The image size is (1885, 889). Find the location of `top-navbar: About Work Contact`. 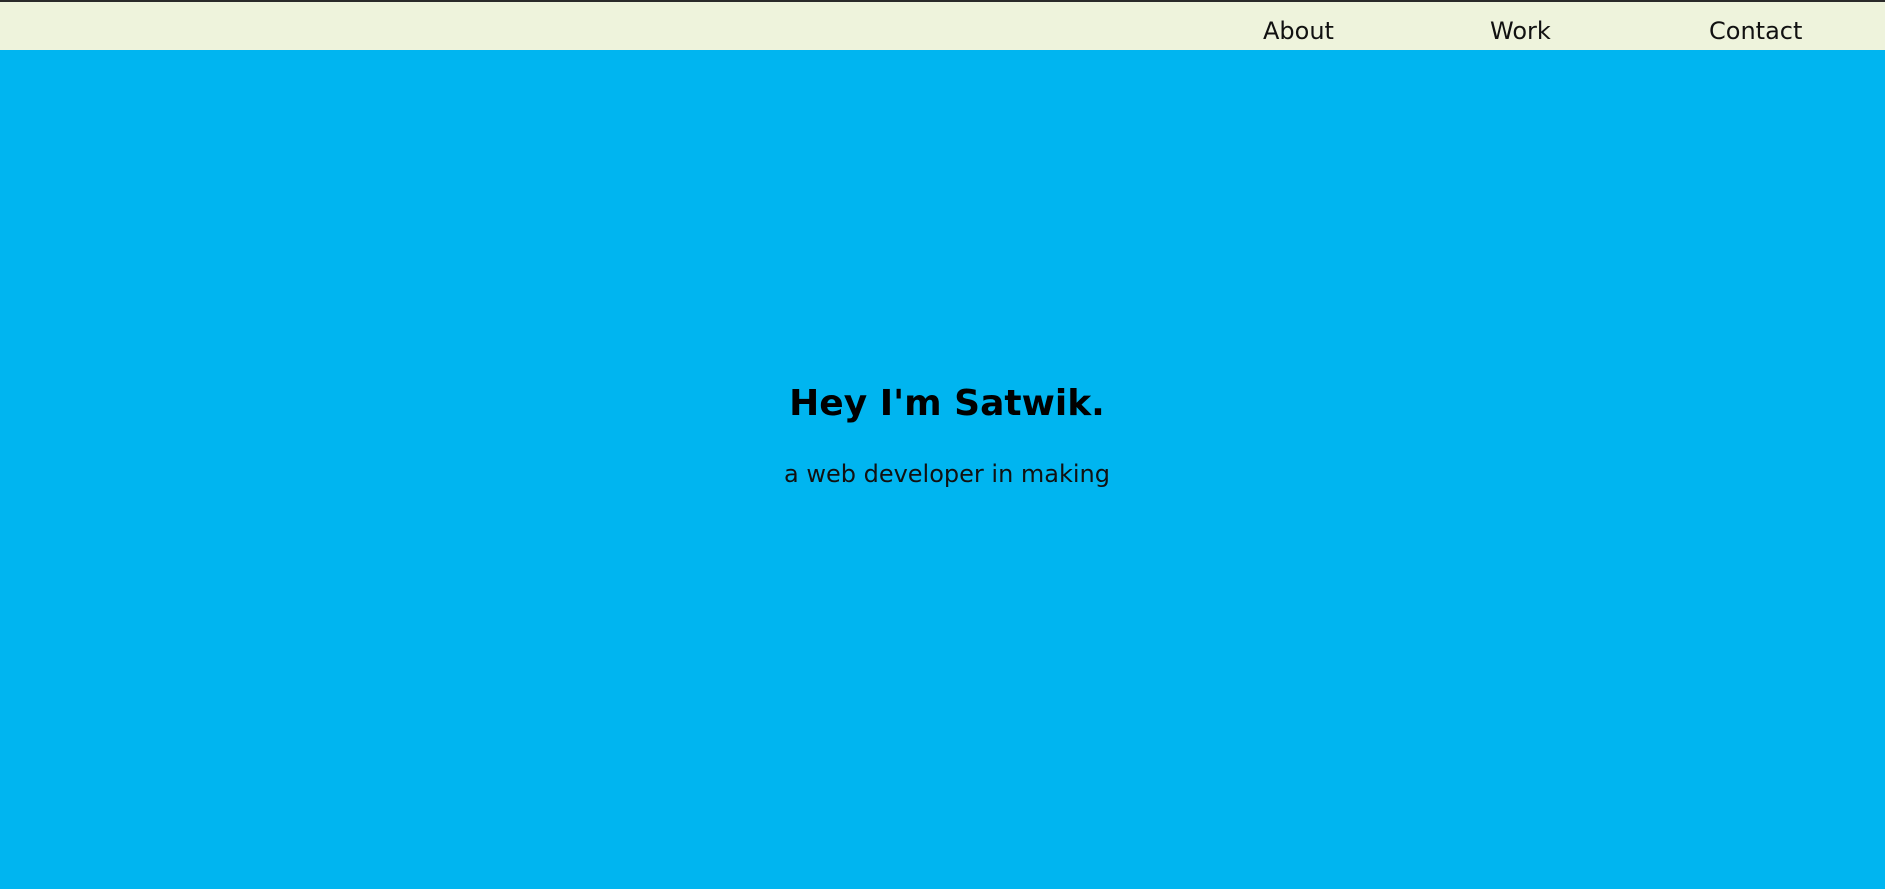

top-navbar: About Work Contact is located at coordinates (942, 25).